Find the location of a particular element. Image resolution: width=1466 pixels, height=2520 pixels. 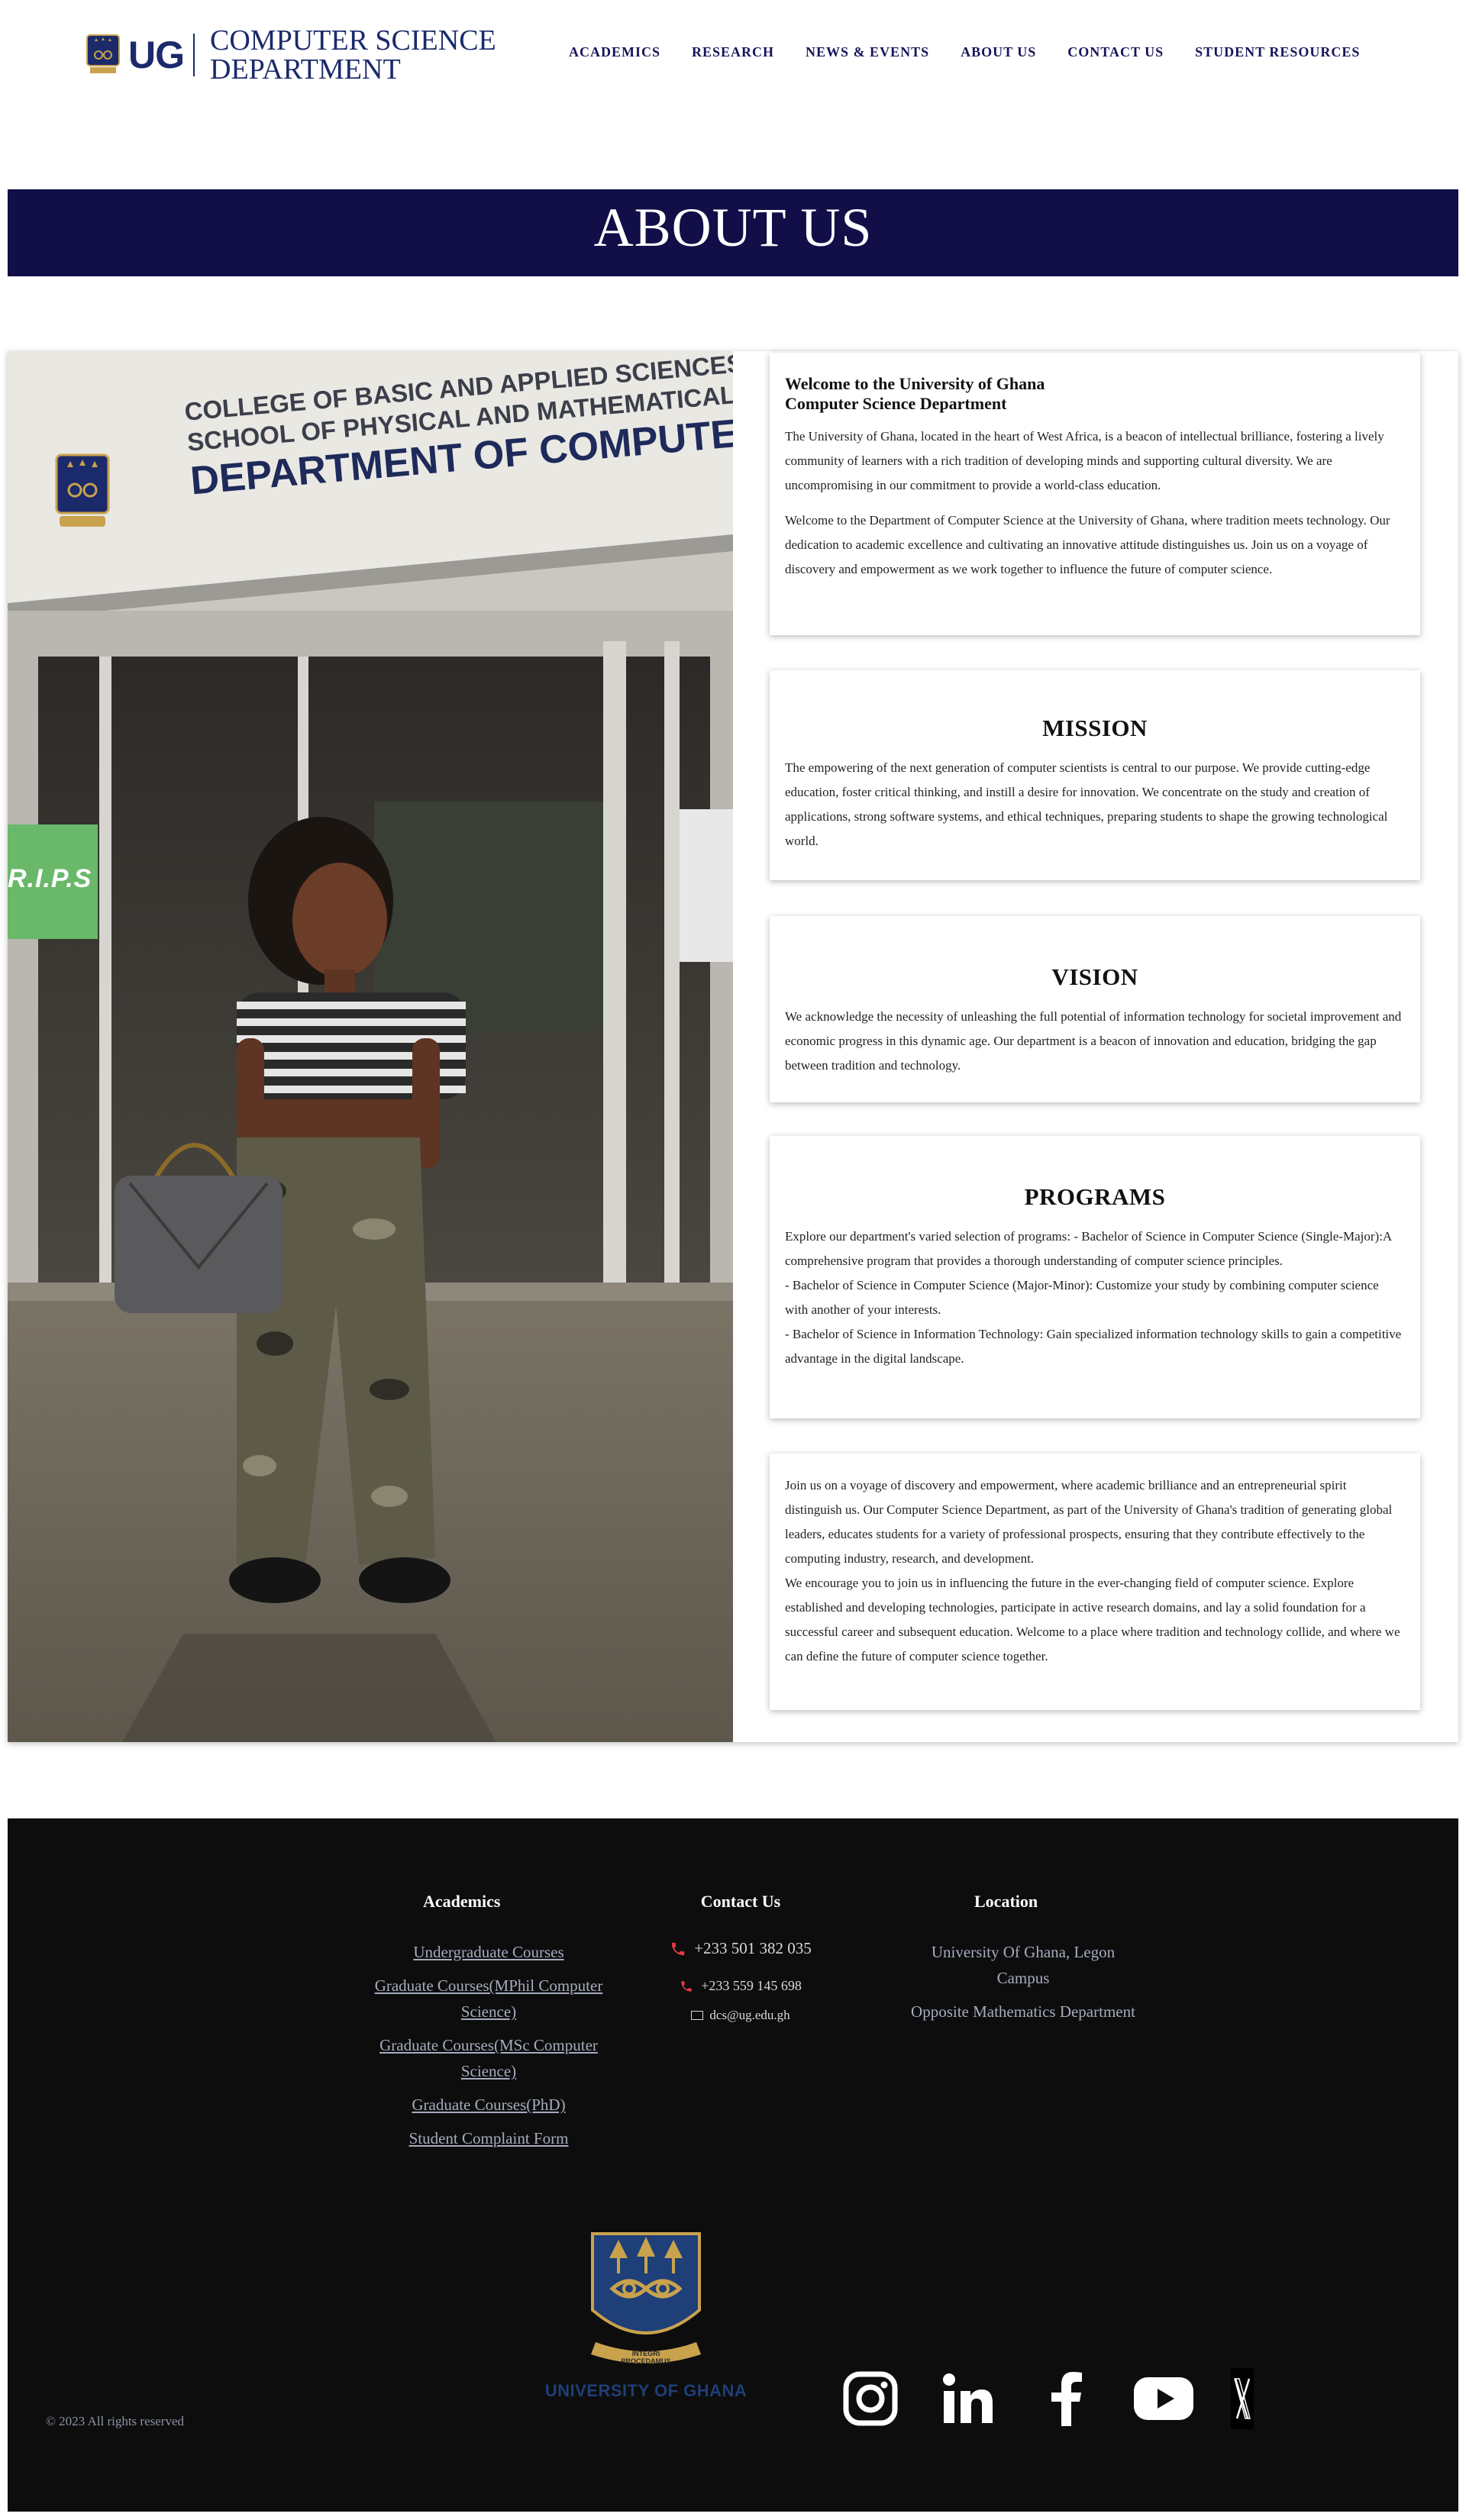

instagram-icon is located at coordinates (871, 2398).